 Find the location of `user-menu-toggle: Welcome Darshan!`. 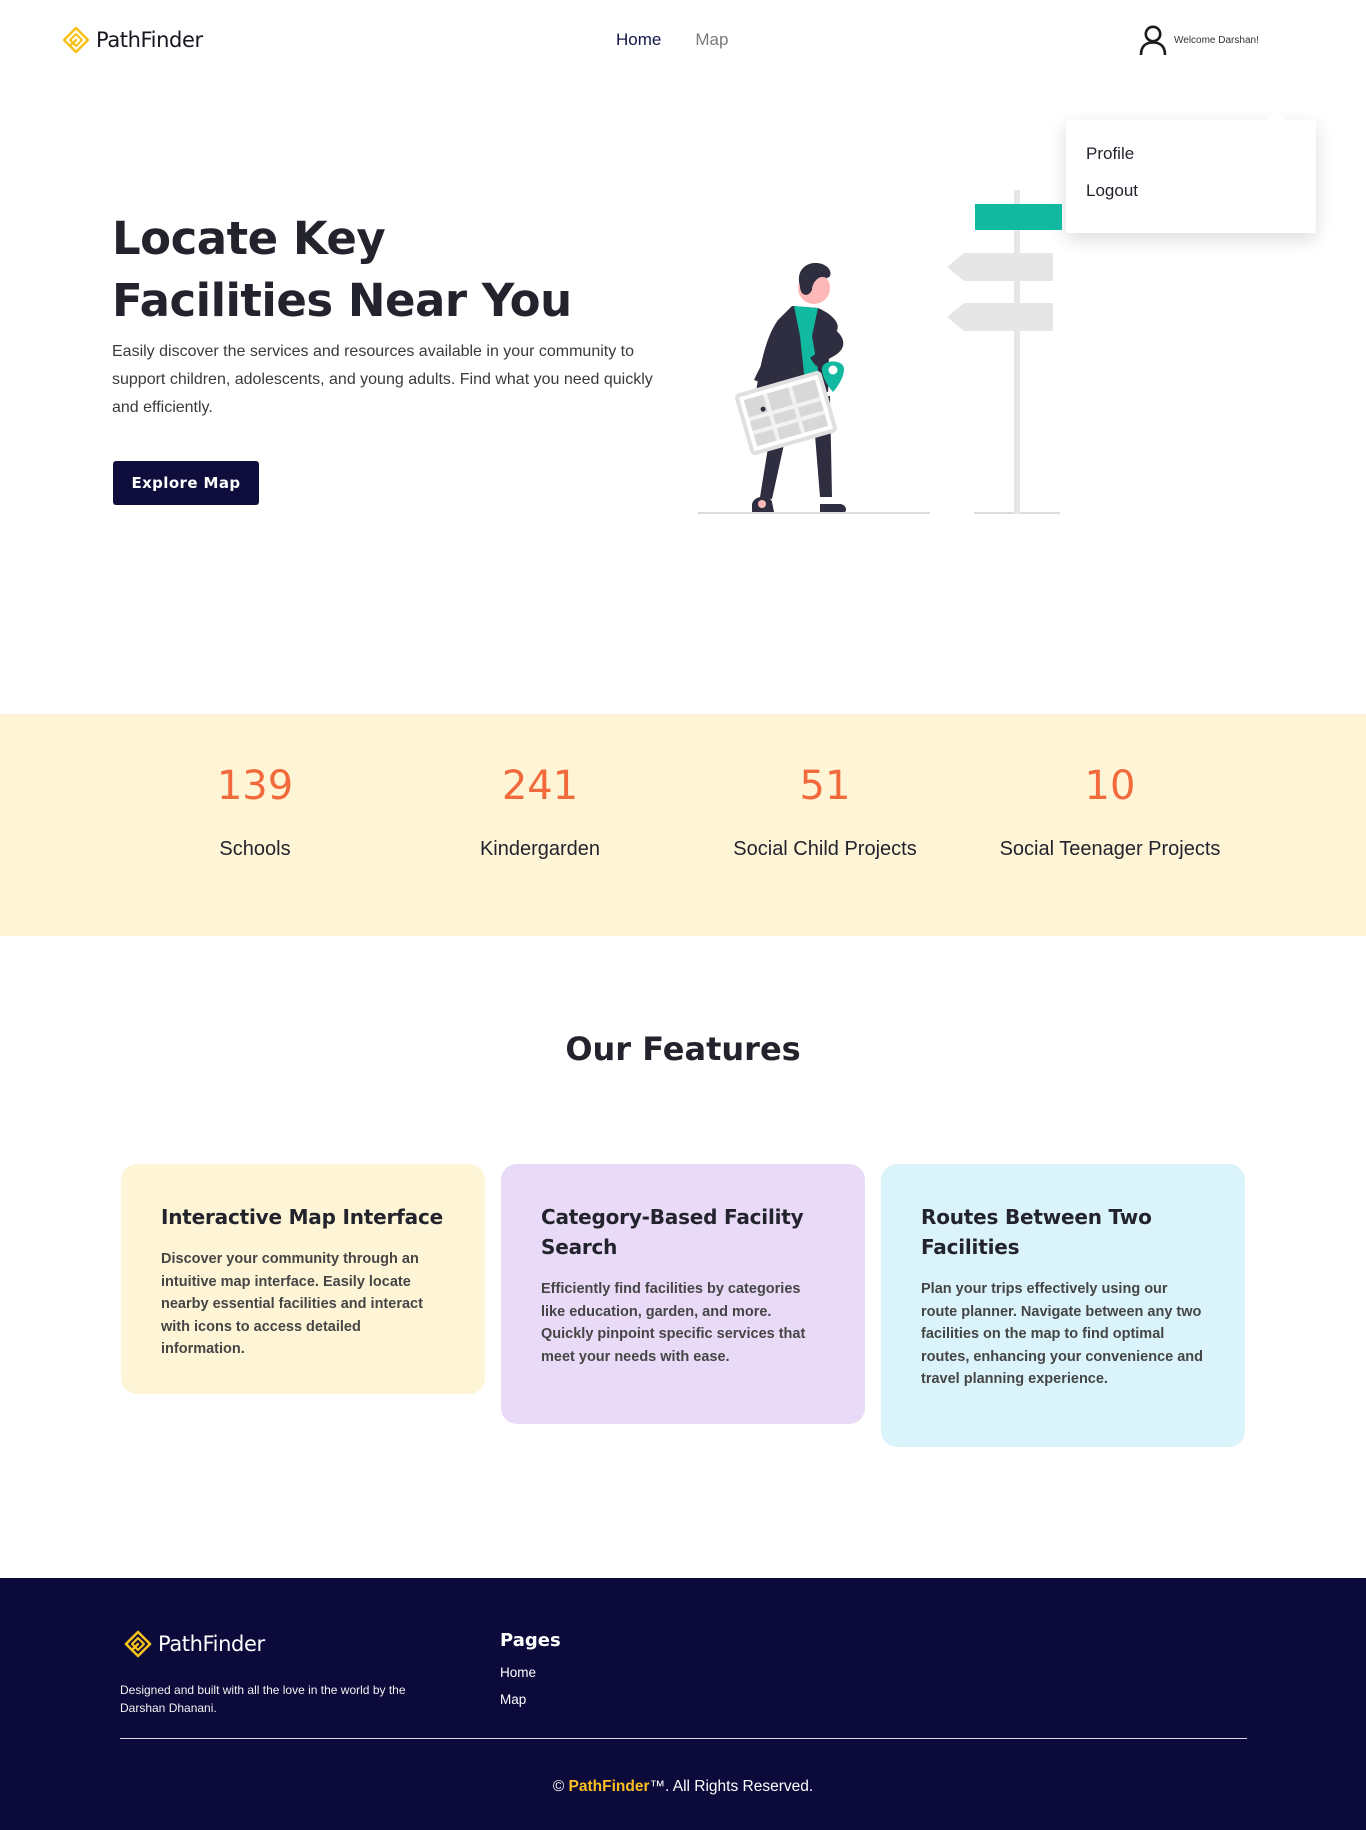

user-menu-toggle: Welcome Darshan! is located at coordinates (1198, 40).